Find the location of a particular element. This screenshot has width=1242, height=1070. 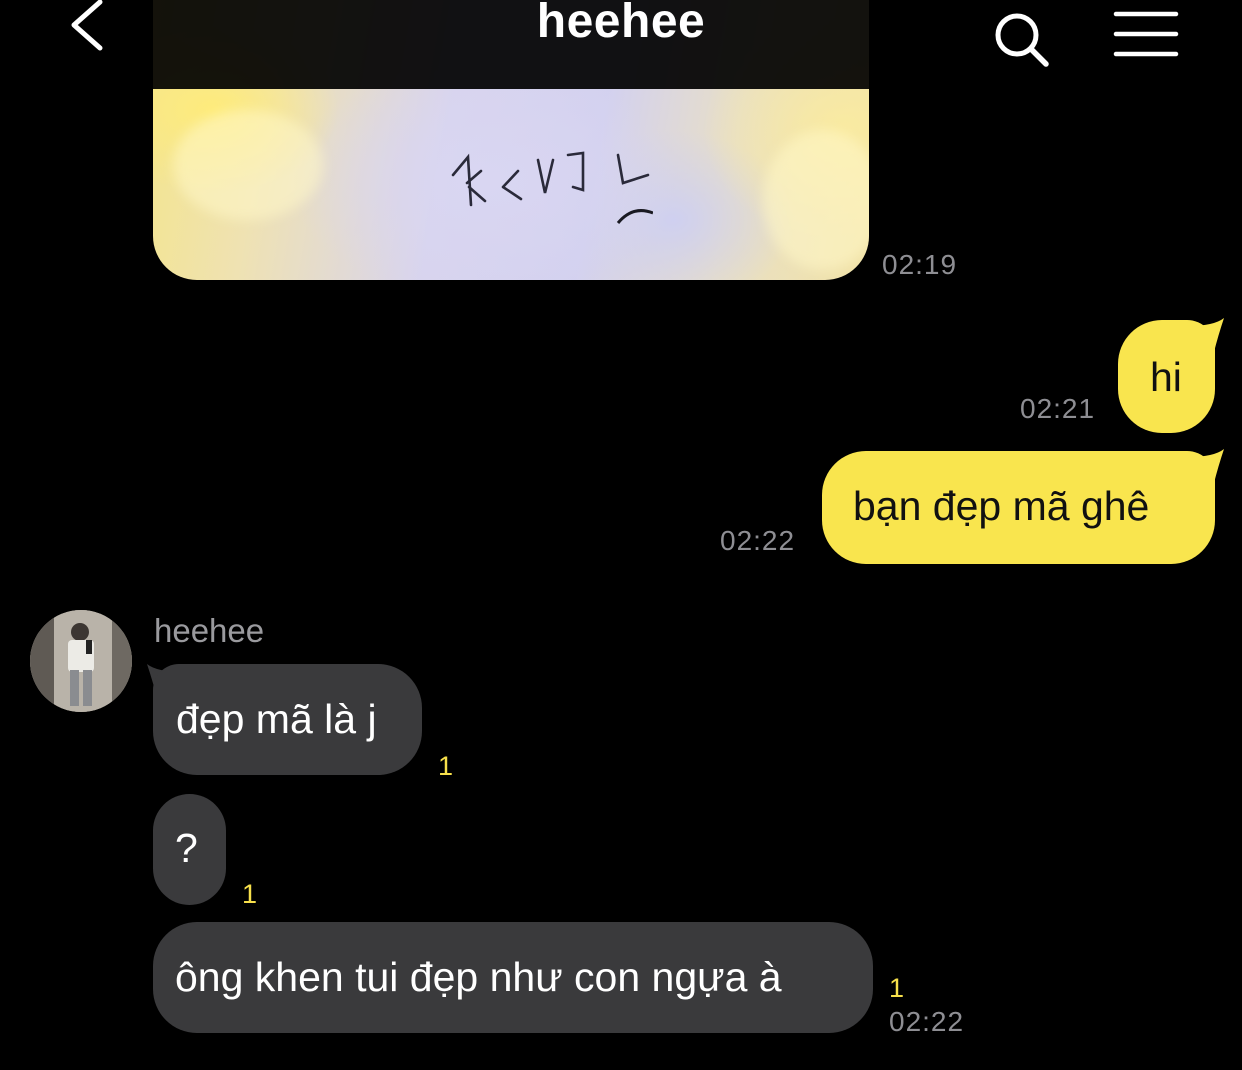

message-text: ? is located at coordinates (186, 848).